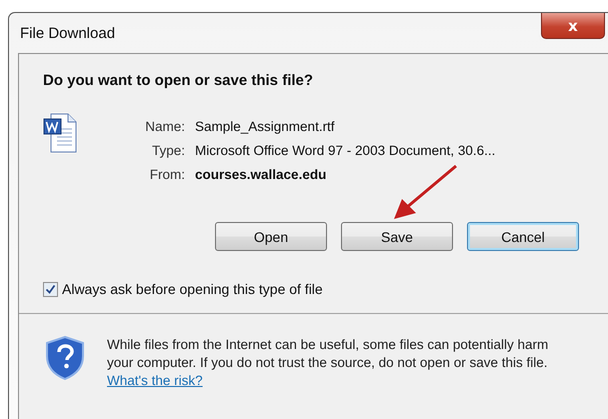 Image resolution: width=608 pixels, height=419 pixels. Describe the element at coordinates (523, 236) in the screenshot. I see `dialog-button: Cancel` at that location.